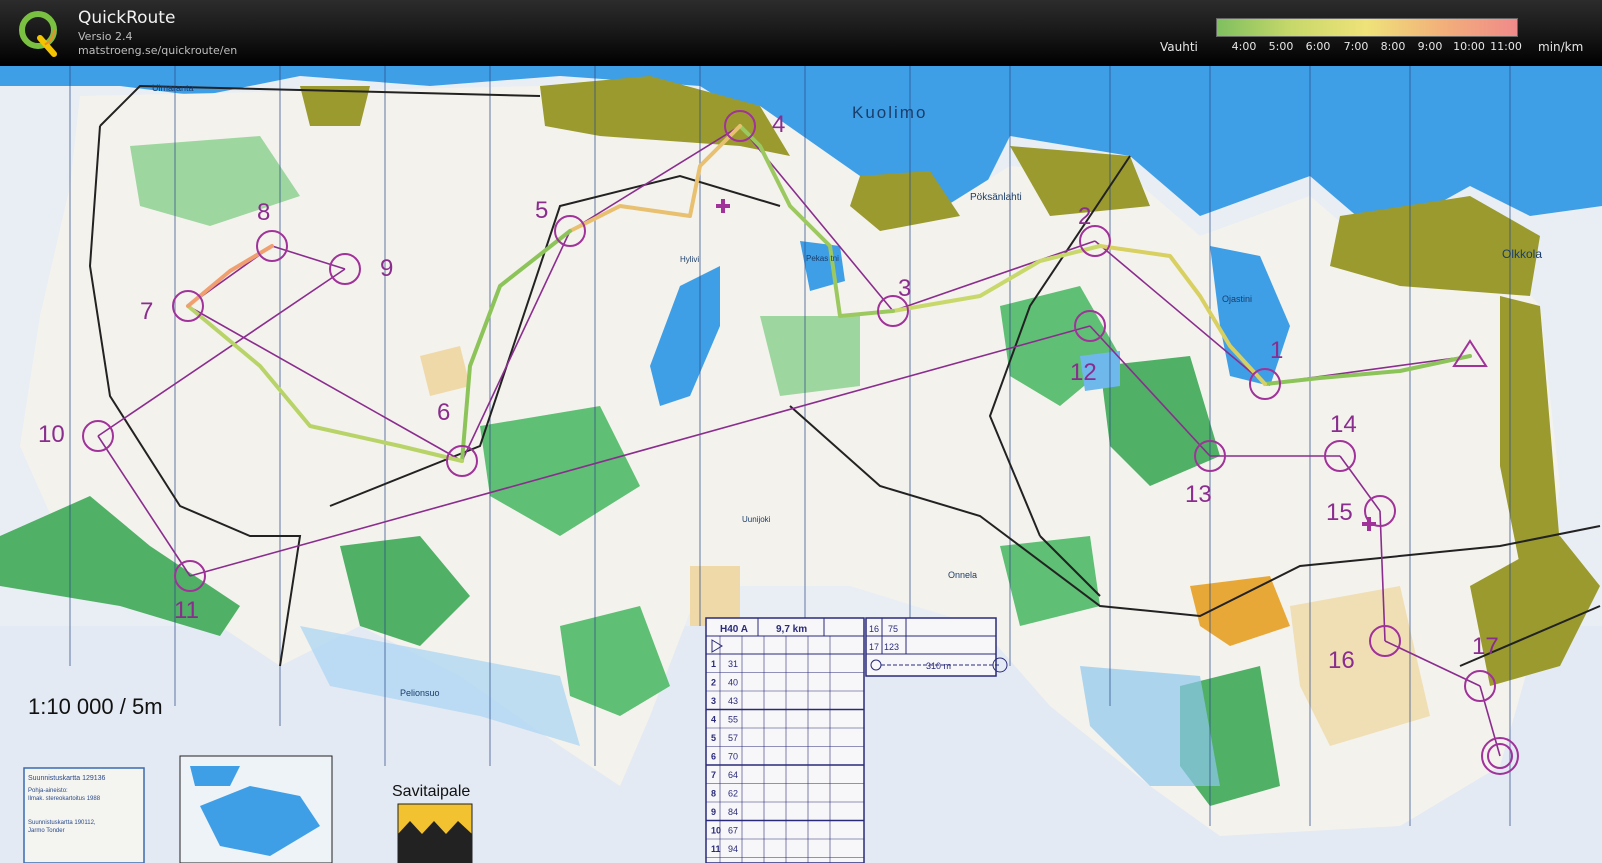  What do you see at coordinates (733, 775) in the screenshot?
I see `desc-row-code: 64` at bounding box center [733, 775].